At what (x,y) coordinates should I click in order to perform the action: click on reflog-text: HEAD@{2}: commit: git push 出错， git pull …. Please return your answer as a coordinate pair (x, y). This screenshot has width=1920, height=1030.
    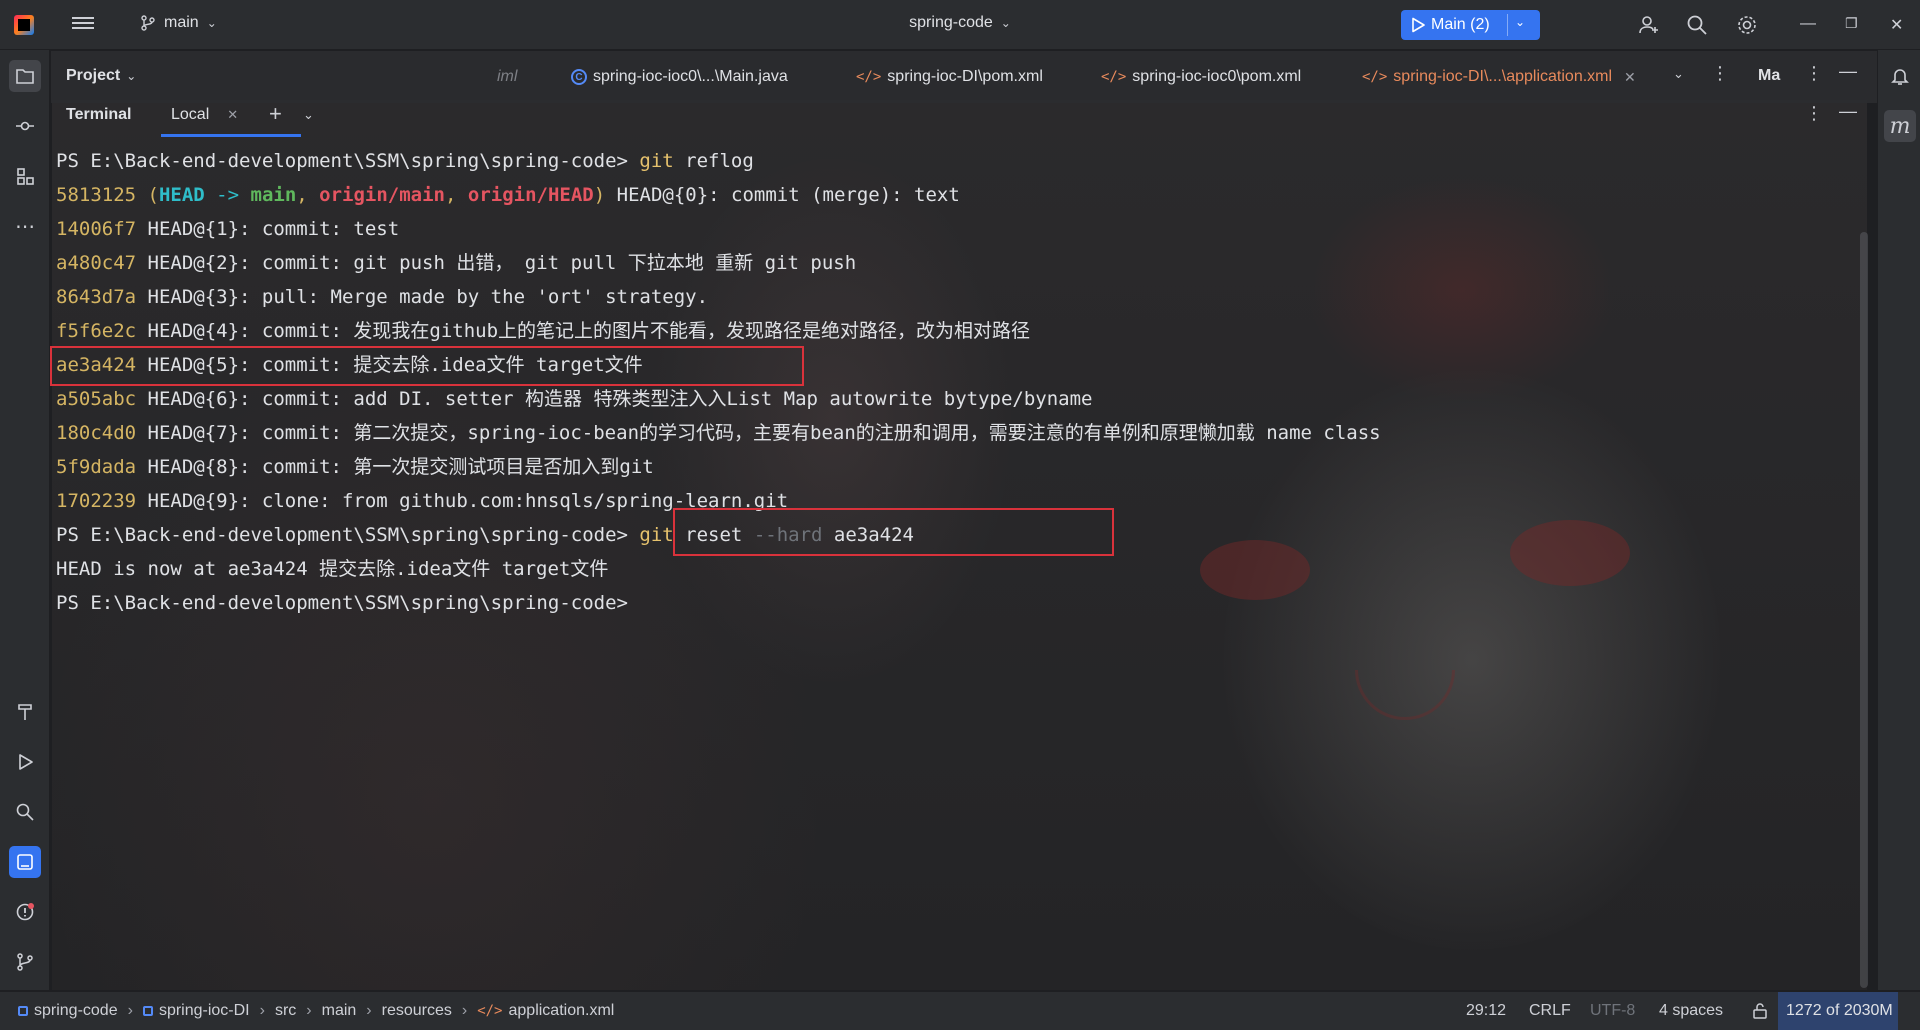
    Looking at the image, I should click on (496, 263).